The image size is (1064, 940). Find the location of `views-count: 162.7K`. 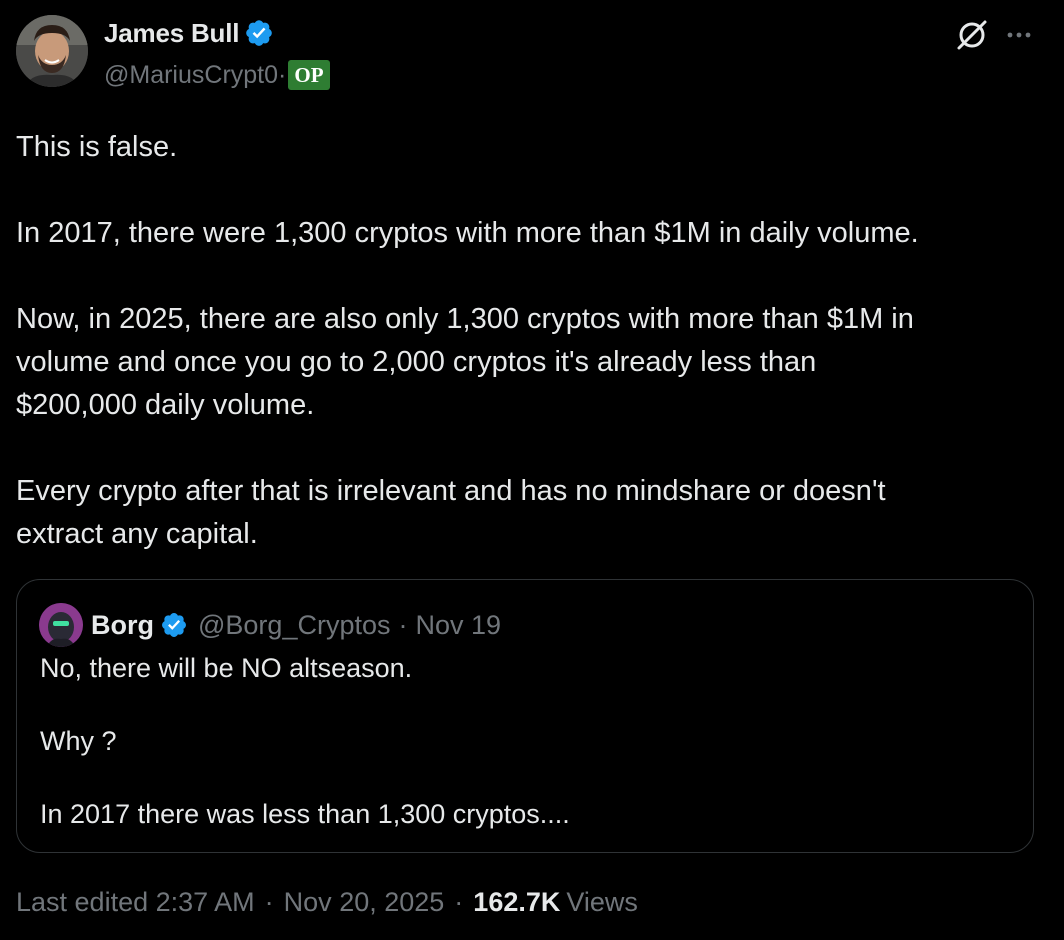

views-count: 162.7K is located at coordinates (516, 902).